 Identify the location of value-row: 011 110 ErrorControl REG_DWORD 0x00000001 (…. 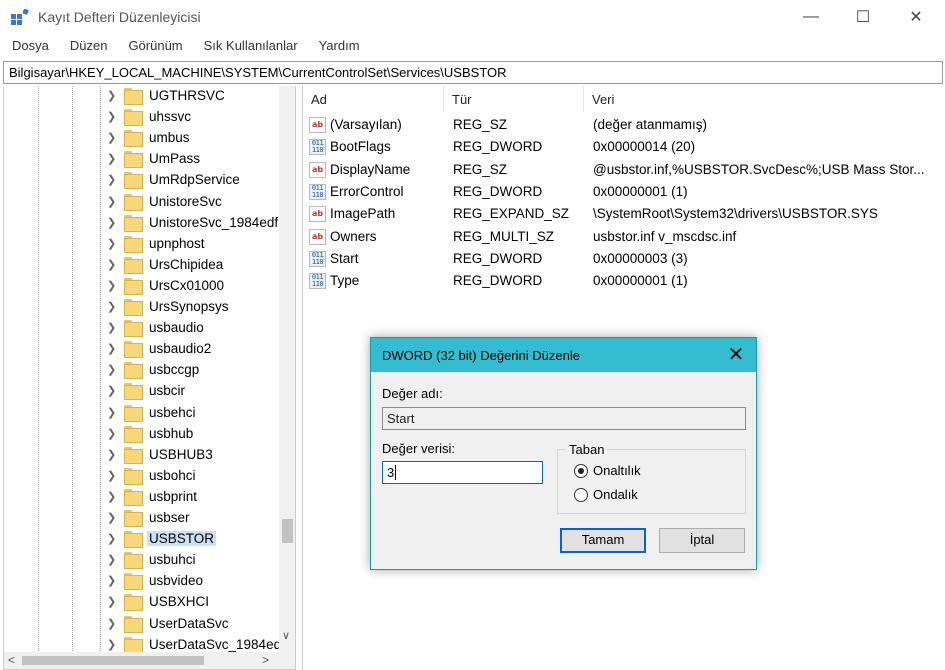
(623, 192).